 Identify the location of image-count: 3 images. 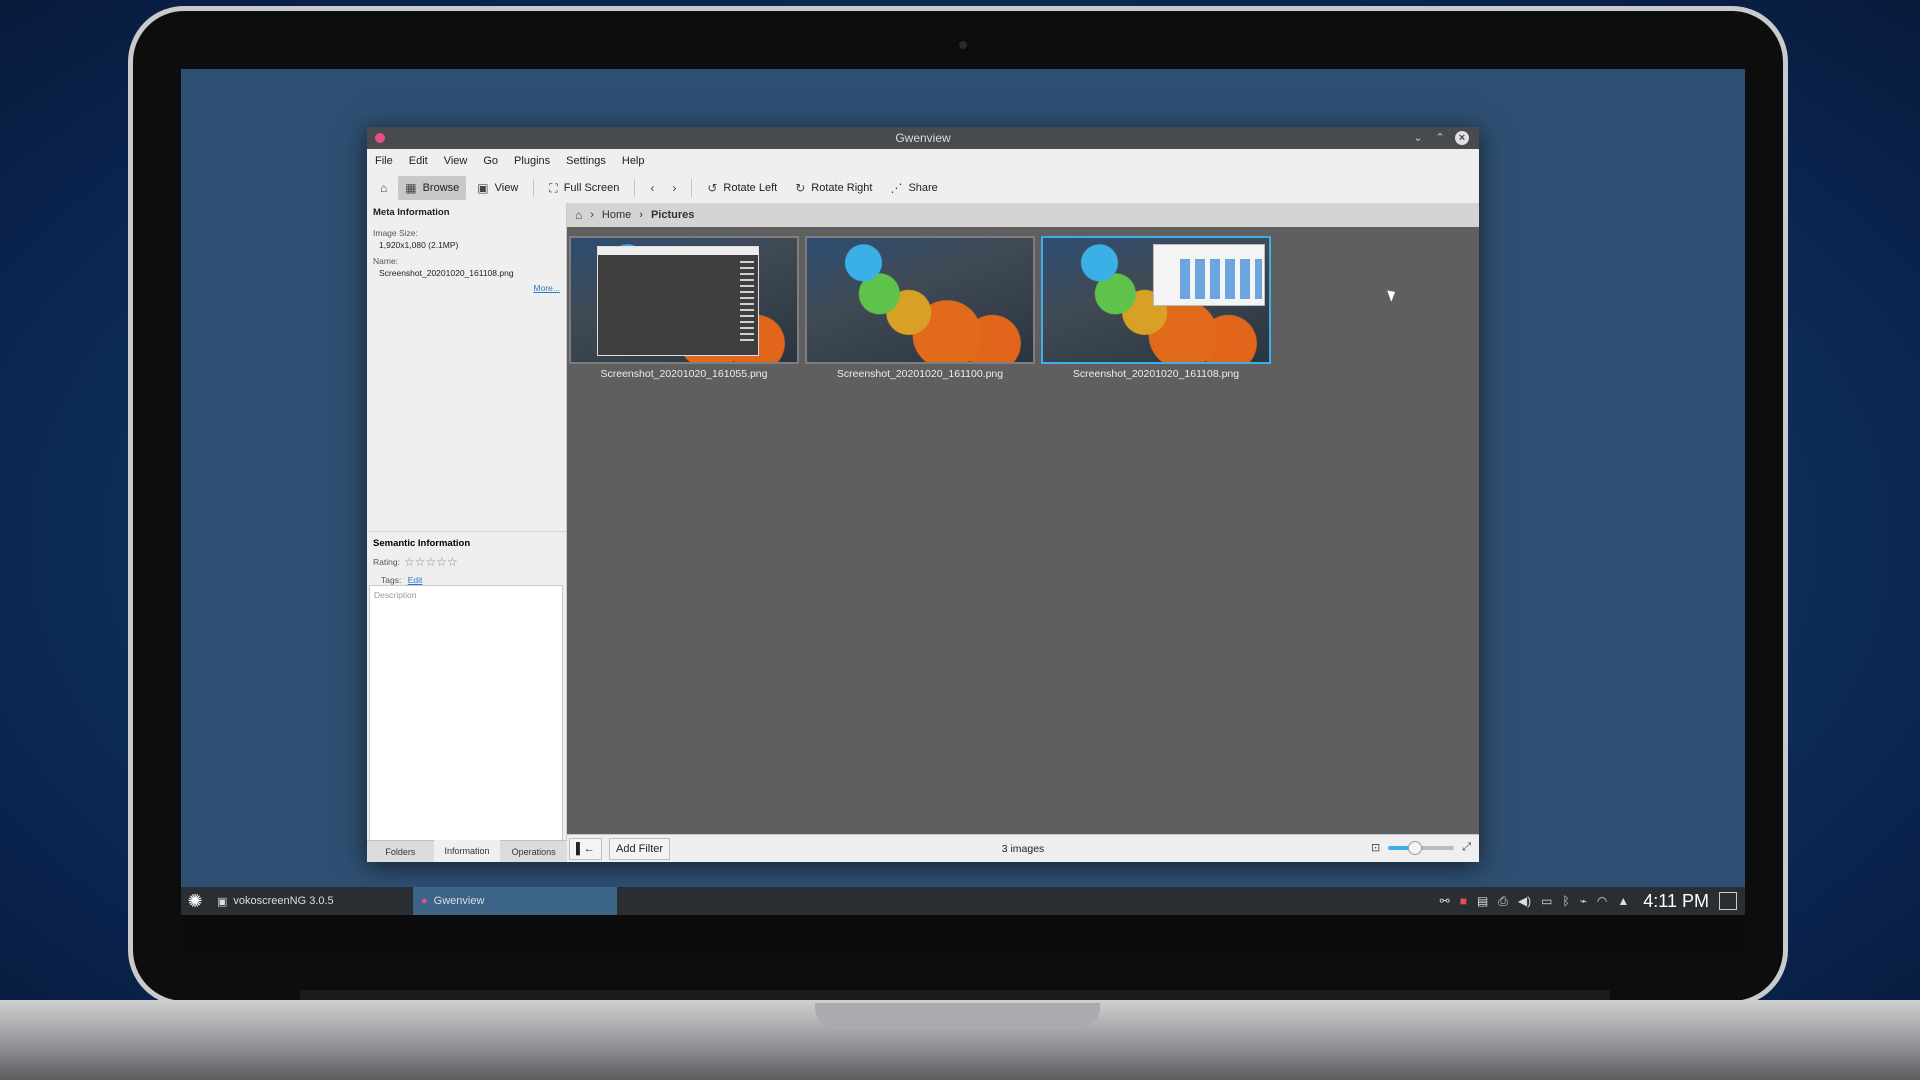
(1023, 849).